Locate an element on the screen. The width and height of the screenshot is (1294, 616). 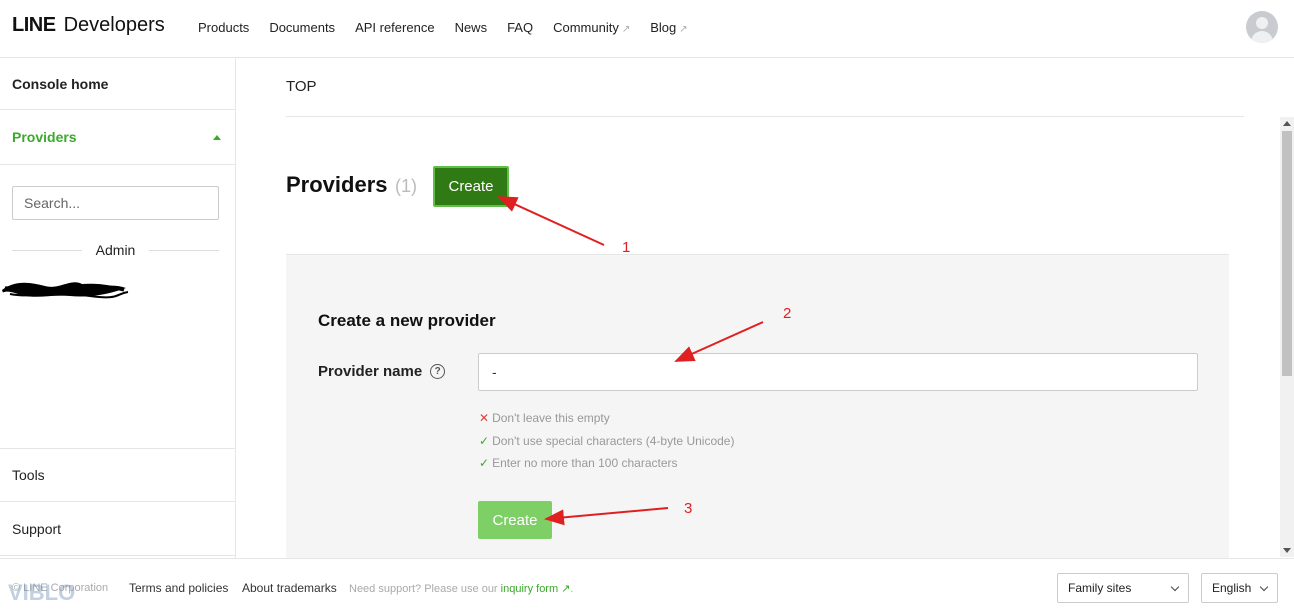
admin-label: Admin is located at coordinates (115, 250).